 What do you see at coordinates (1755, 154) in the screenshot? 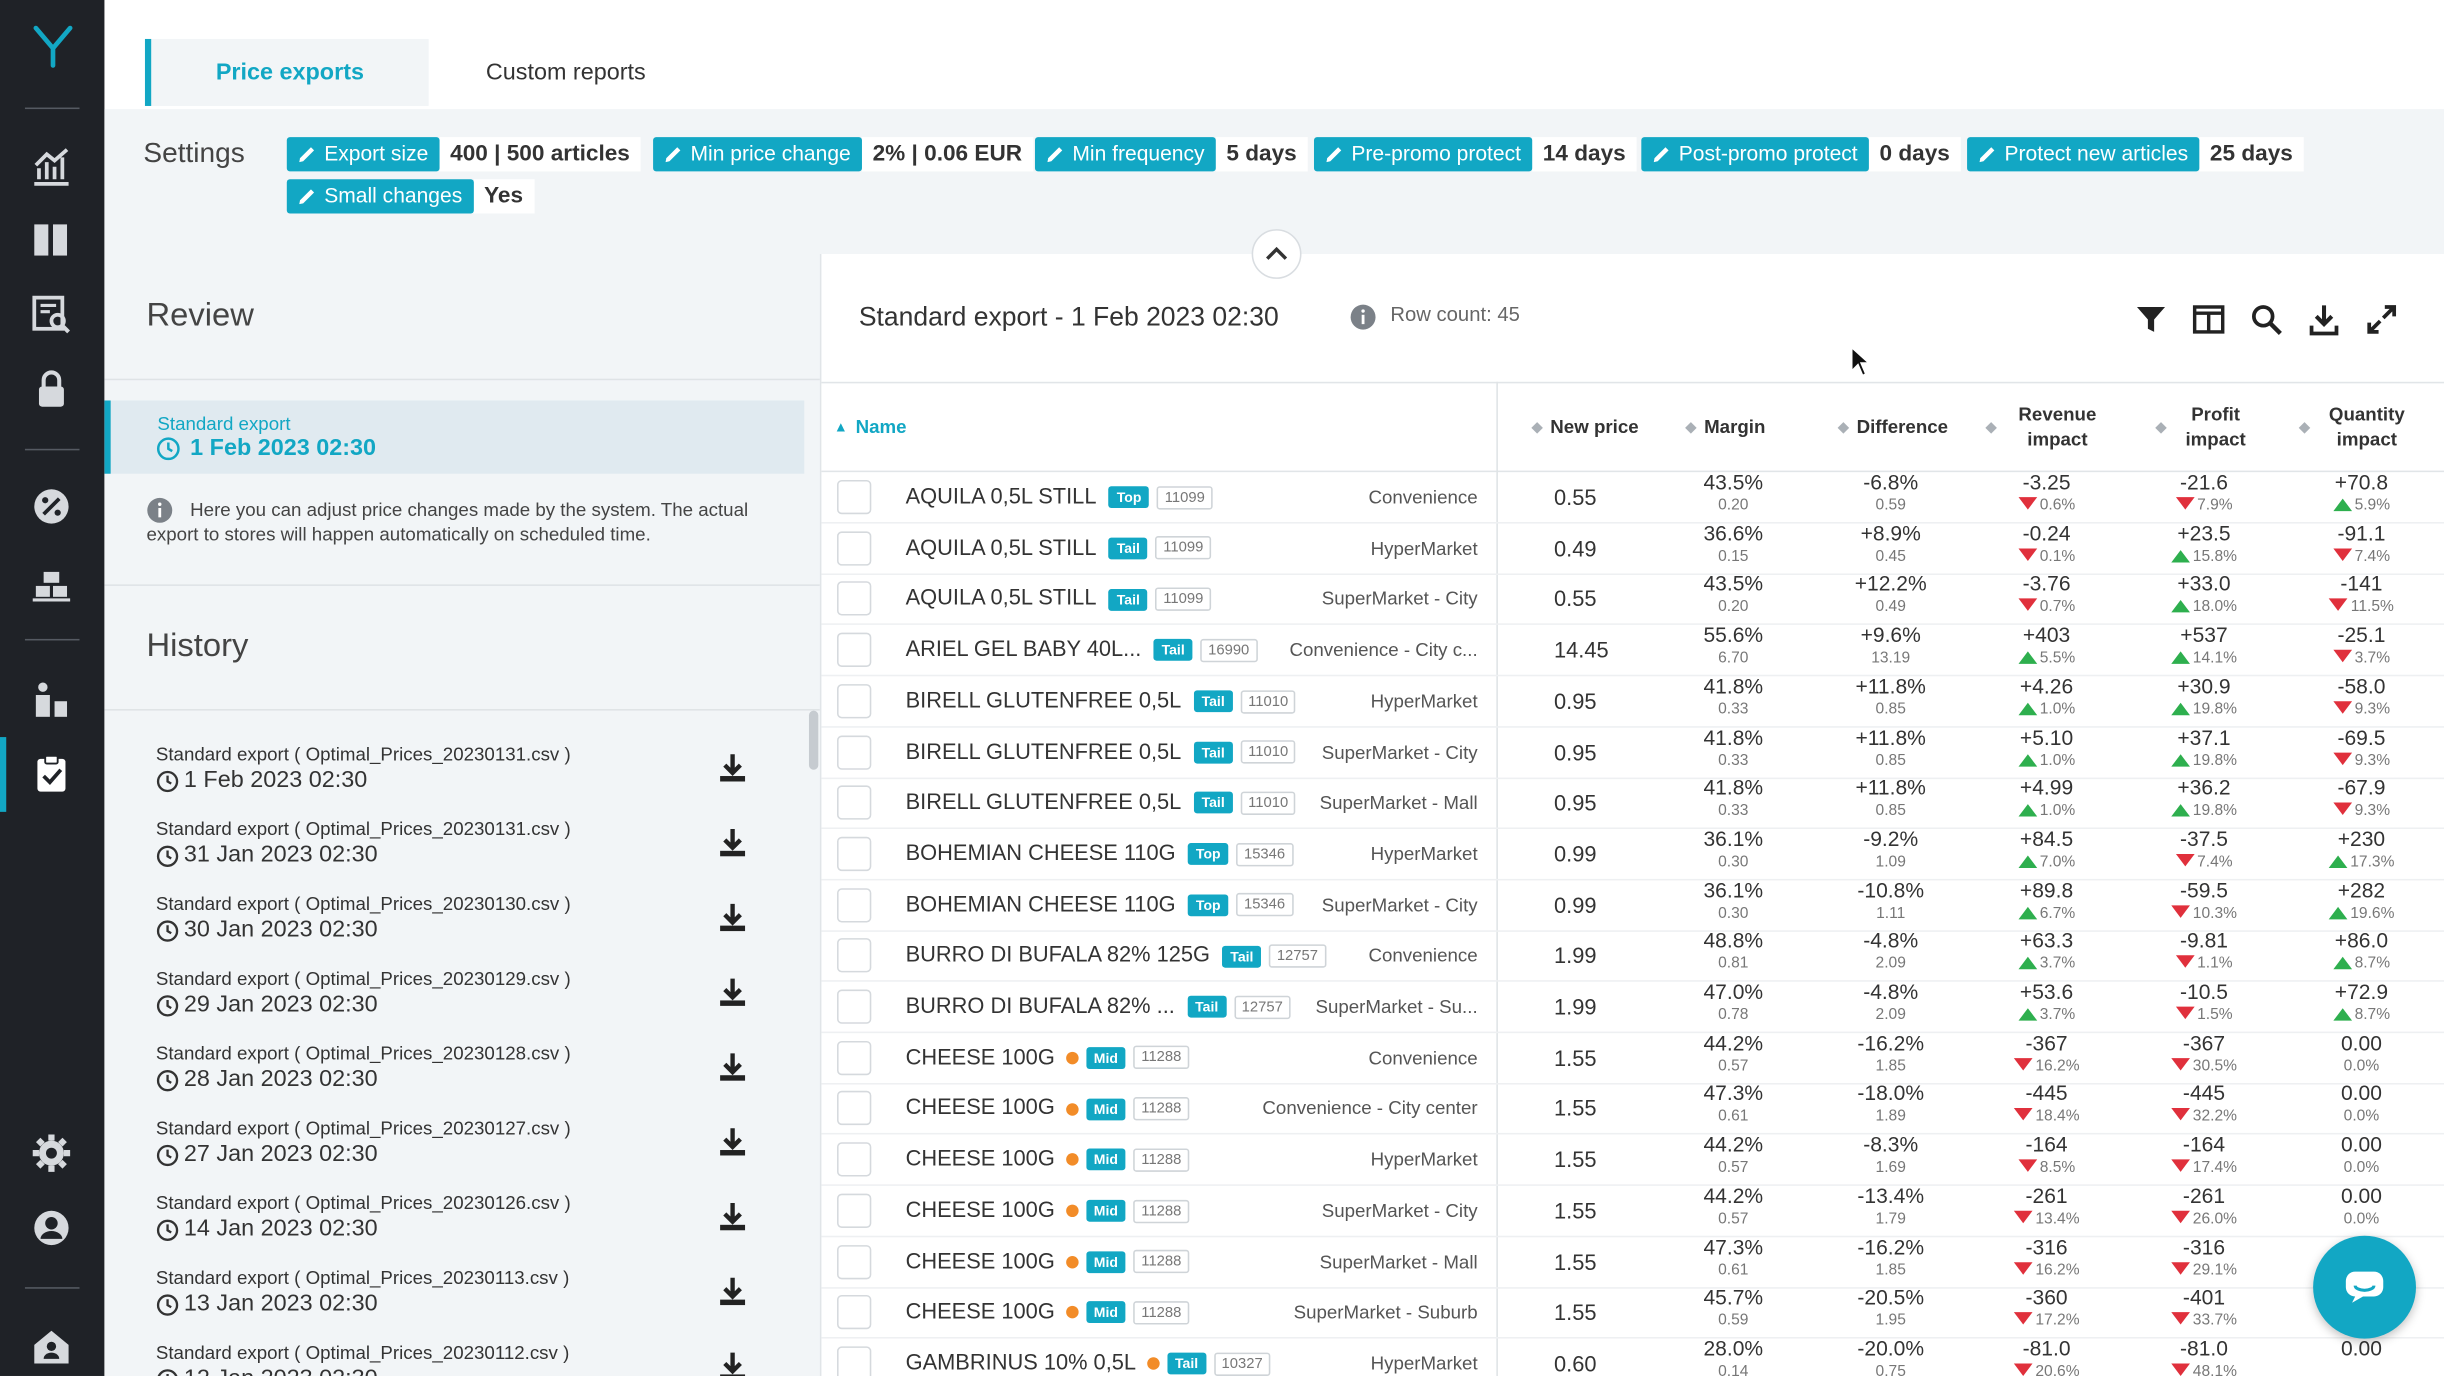
I see `setting-edit-button: Post-promo protect` at bounding box center [1755, 154].